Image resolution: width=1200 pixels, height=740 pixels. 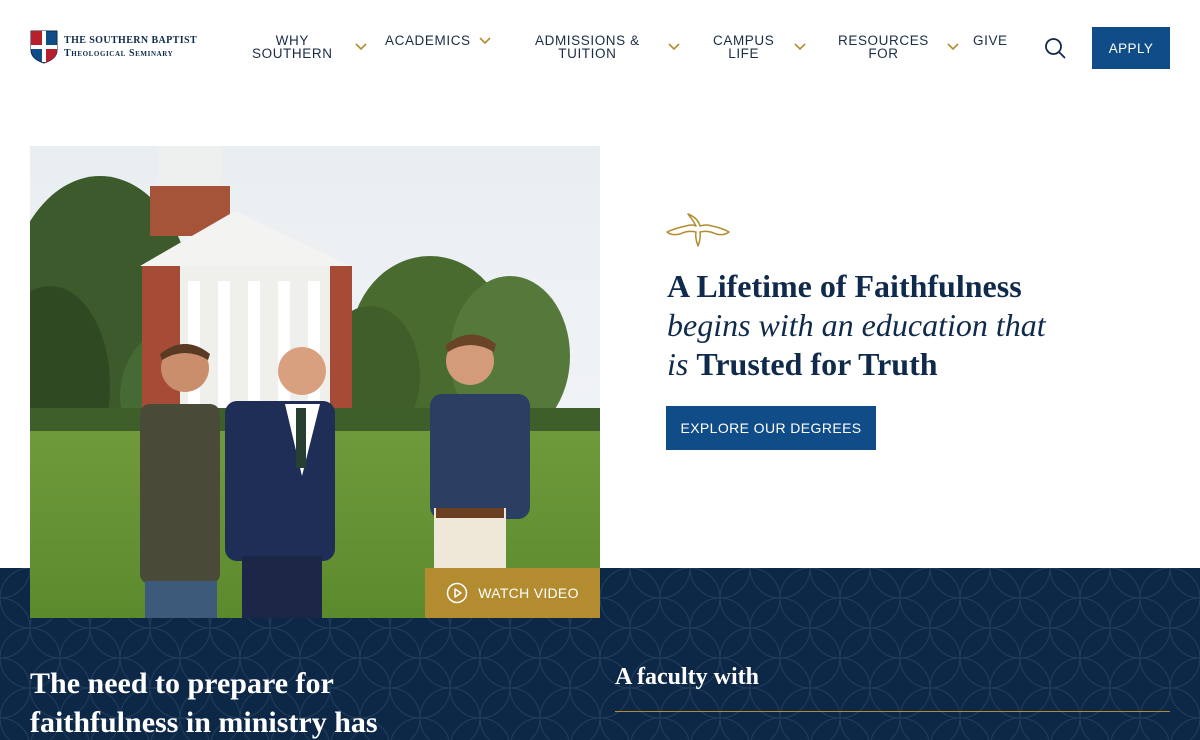 What do you see at coordinates (1131, 48) in the screenshot?
I see `apply-button: APPLY` at bounding box center [1131, 48].